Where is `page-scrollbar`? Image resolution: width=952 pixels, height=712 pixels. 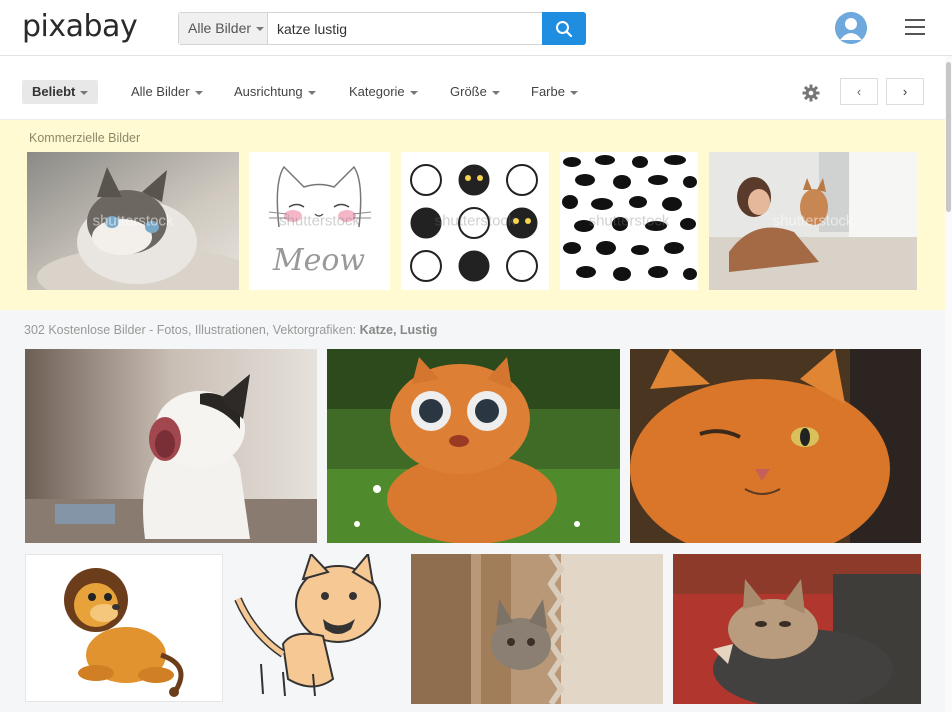 page-scrollbar is located at coordinates (948, 384).